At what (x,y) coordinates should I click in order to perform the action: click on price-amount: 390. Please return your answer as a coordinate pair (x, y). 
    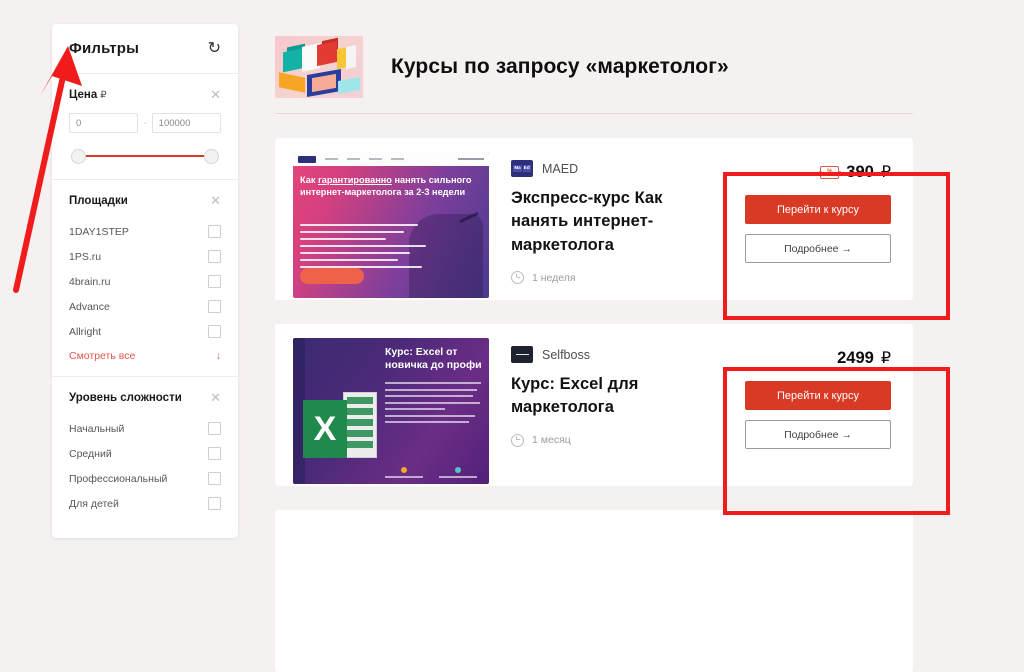
    Looking at the image, I should click on (860, 171).